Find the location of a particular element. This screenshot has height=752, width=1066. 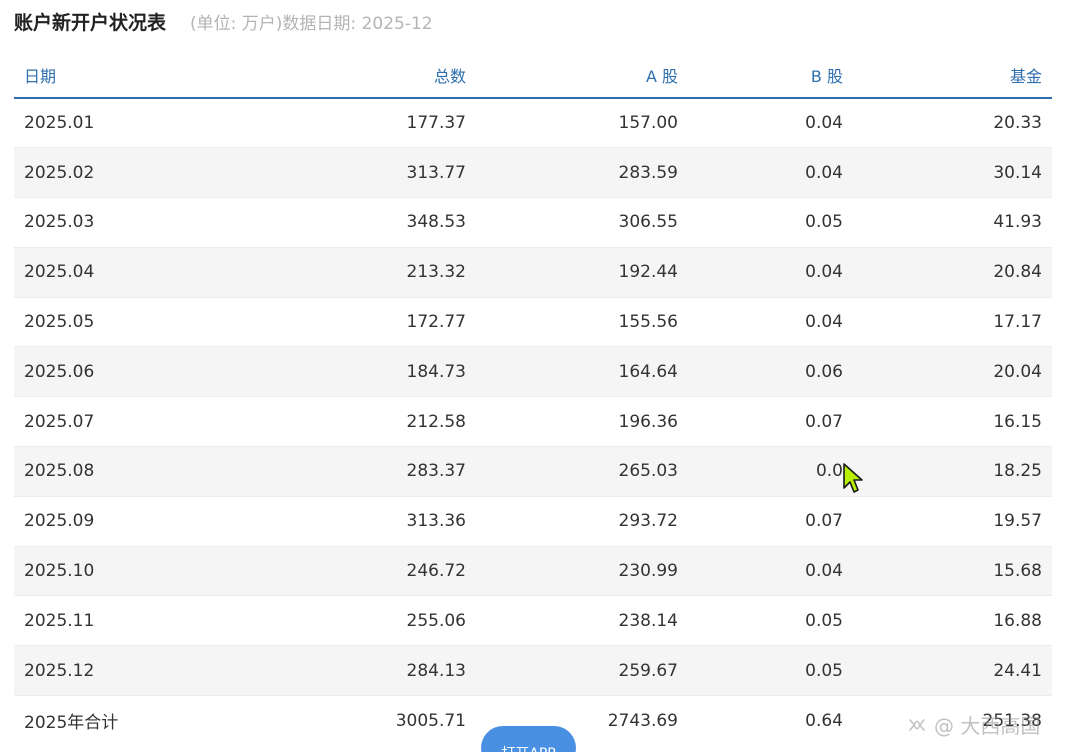

cell-fund: 16.88 is located at coordinates (952, 621).